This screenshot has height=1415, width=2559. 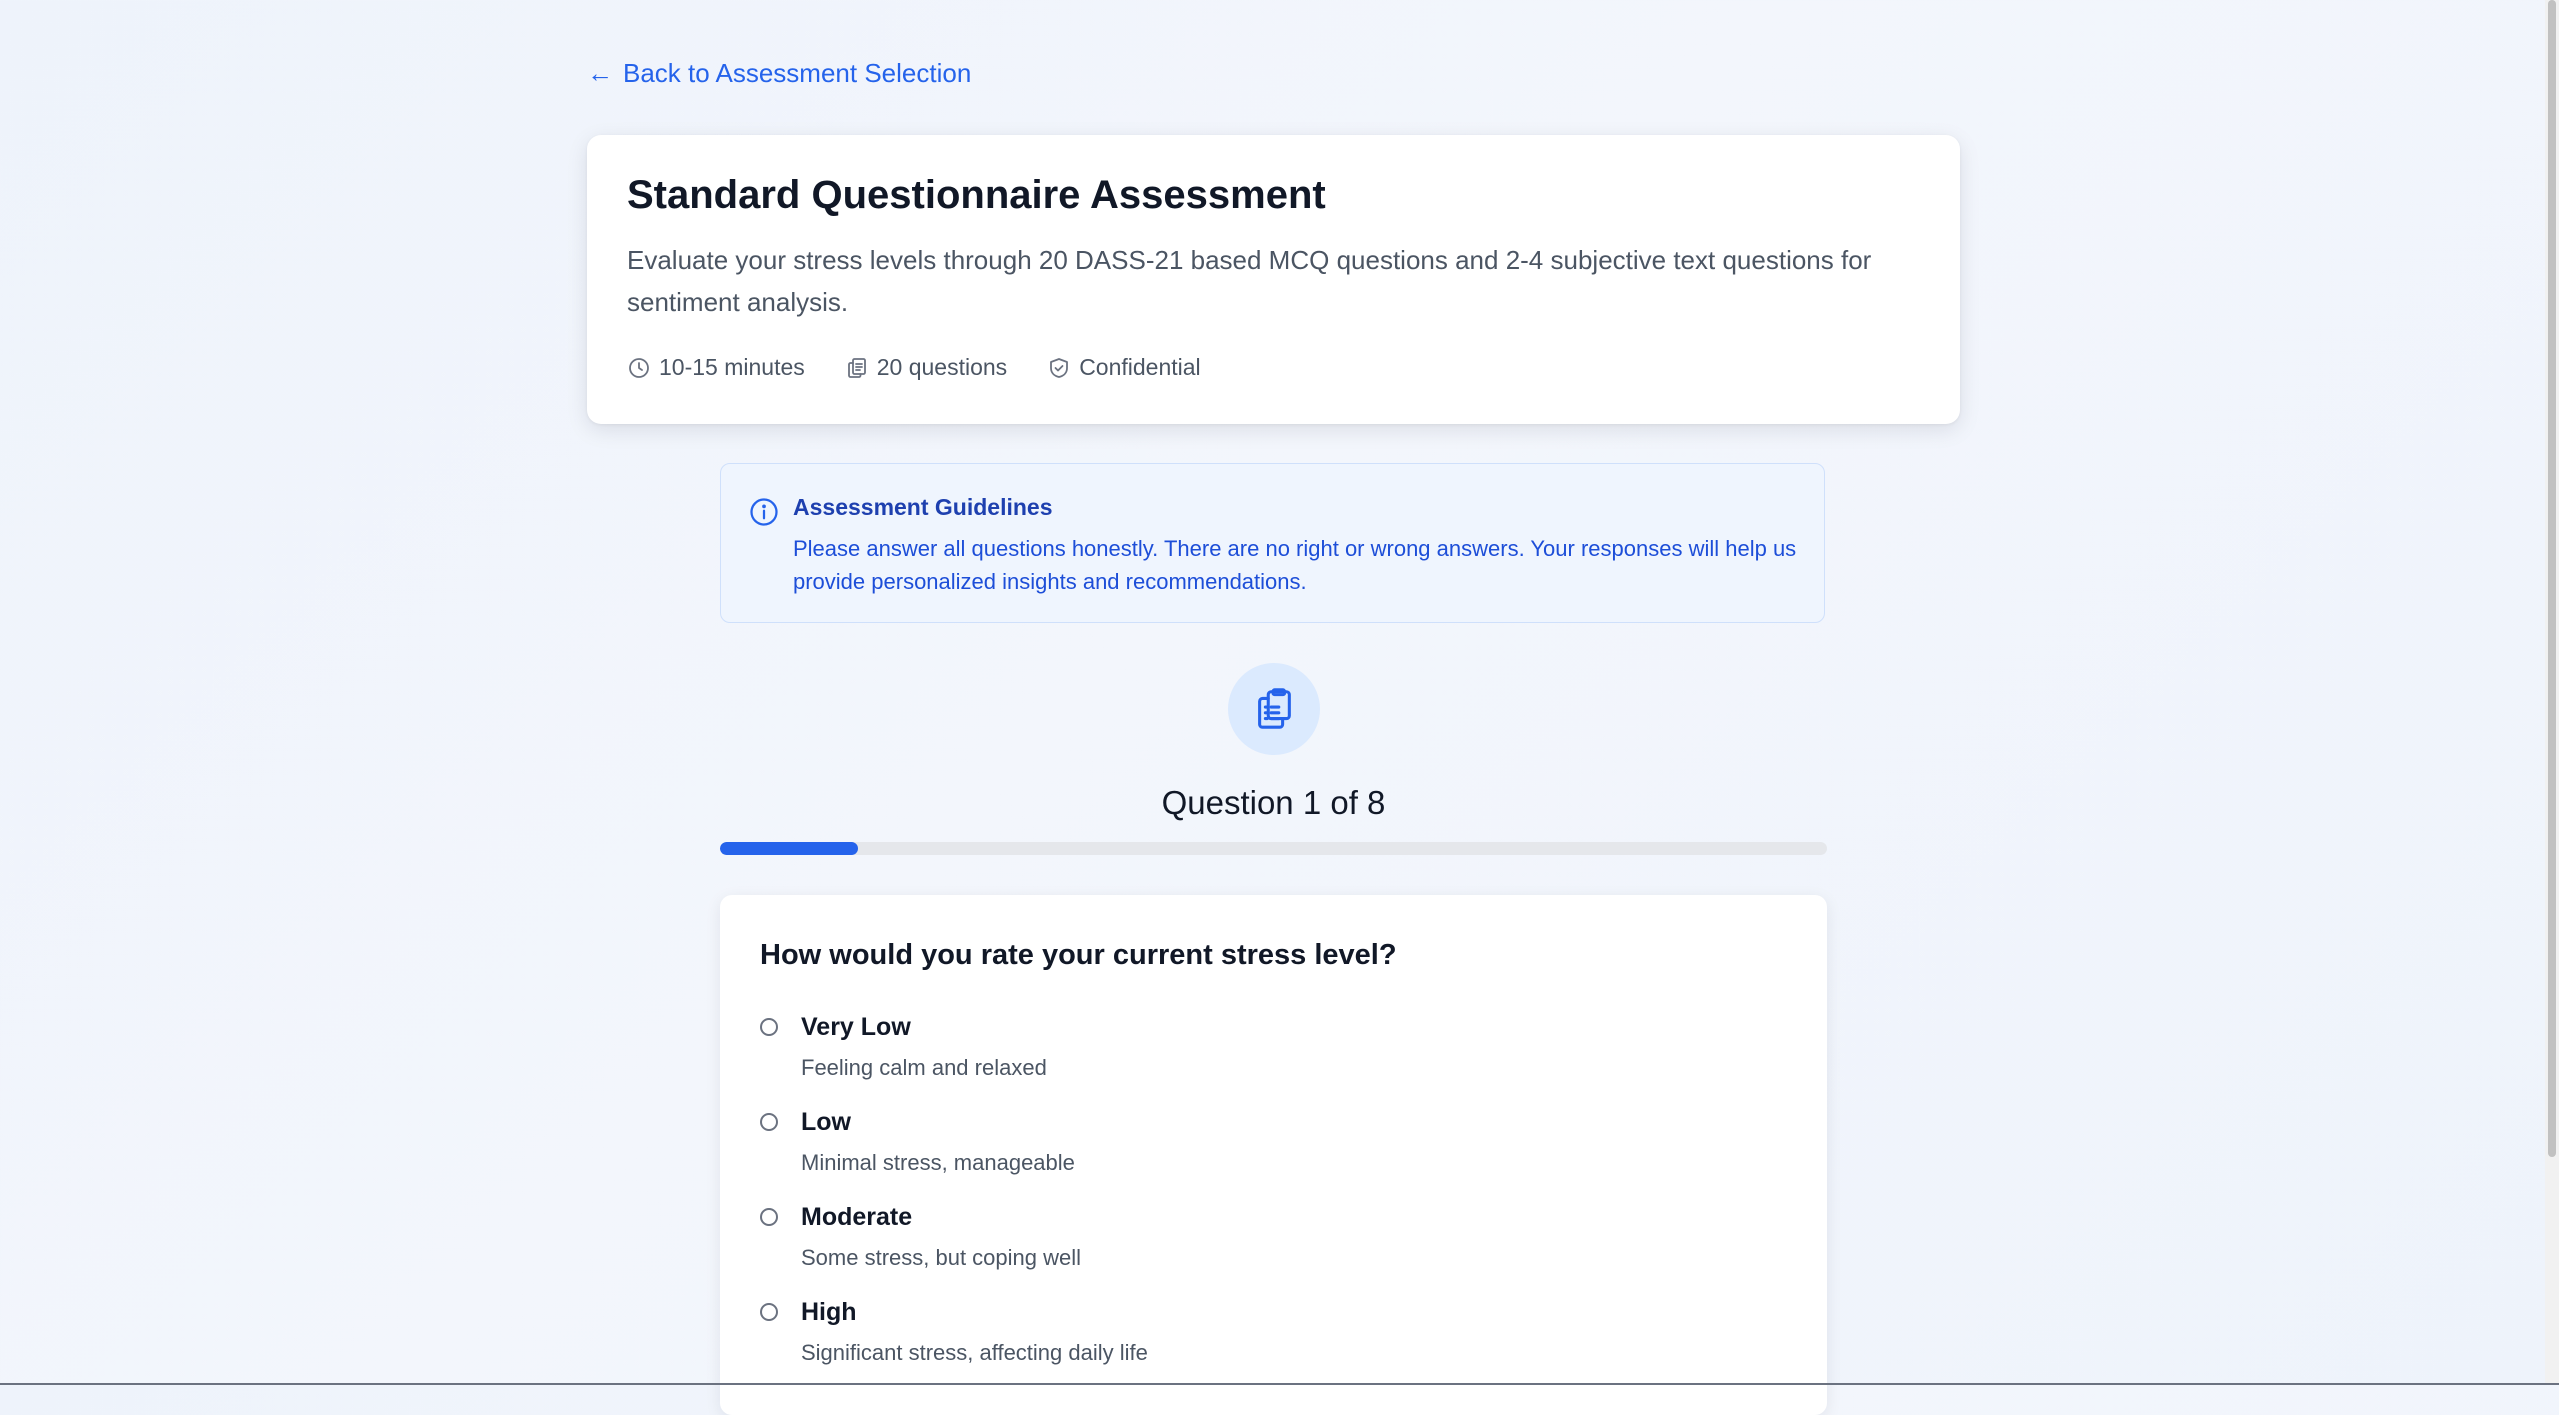 What do you see at coordinates (941, 1257) in the screenshot?
I see `option-description: Some stress, but coping well` at bounding box center [941, 1257].